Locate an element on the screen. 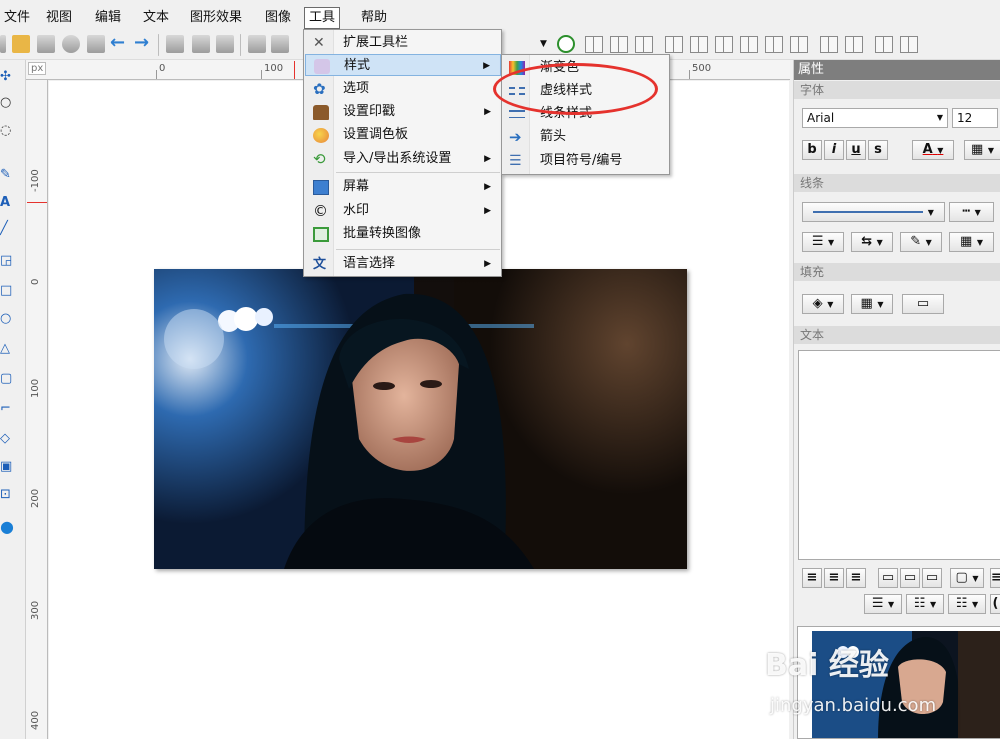 The width and height of the screenshot is (1000, 739). group-icon is located at coordinates (829, 44).